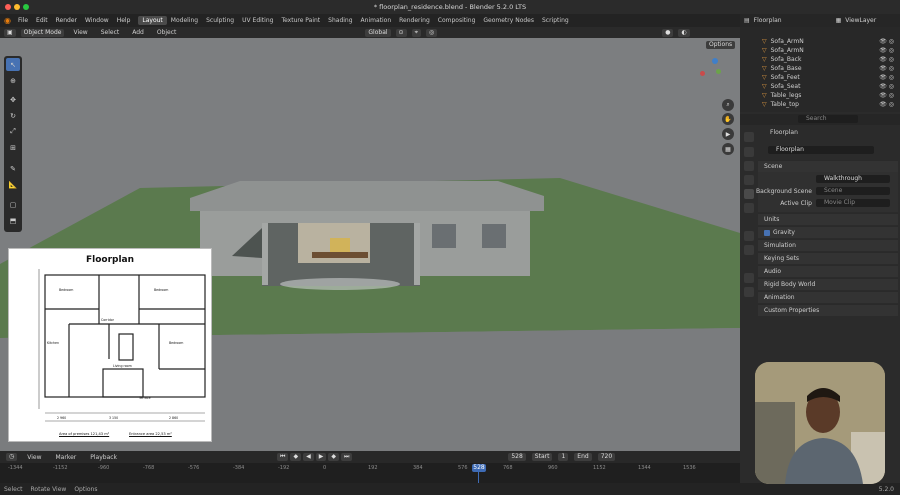  What do you see at coordinates (728, 105) in the screenshot?
I see `zoom-icon: ⌕` at bounding box center [728, 105].